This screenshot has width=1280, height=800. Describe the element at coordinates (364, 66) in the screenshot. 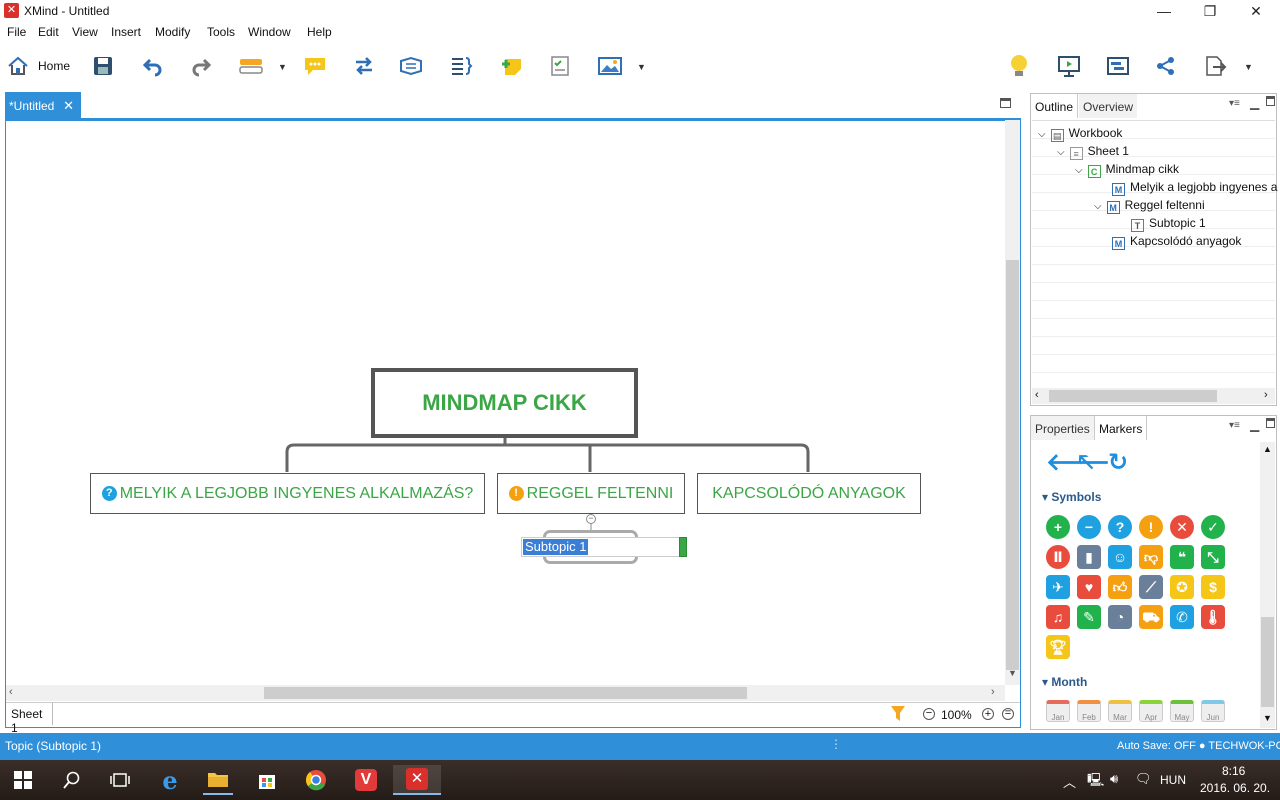

I see `relationship-button` at that location.